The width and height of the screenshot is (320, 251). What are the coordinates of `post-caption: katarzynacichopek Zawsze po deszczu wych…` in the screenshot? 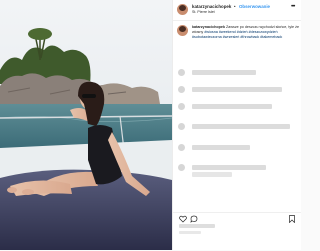 It's located at (246, 40).